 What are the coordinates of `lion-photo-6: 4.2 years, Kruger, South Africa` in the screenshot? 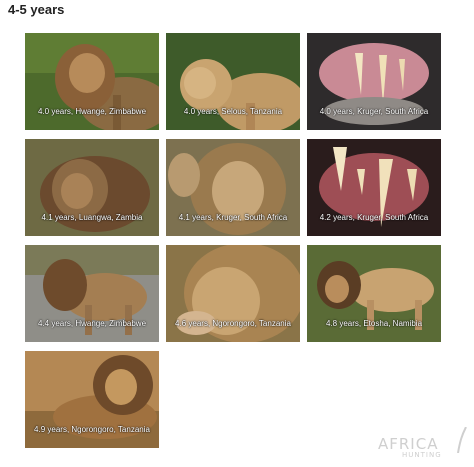 It's located at (374, 187).